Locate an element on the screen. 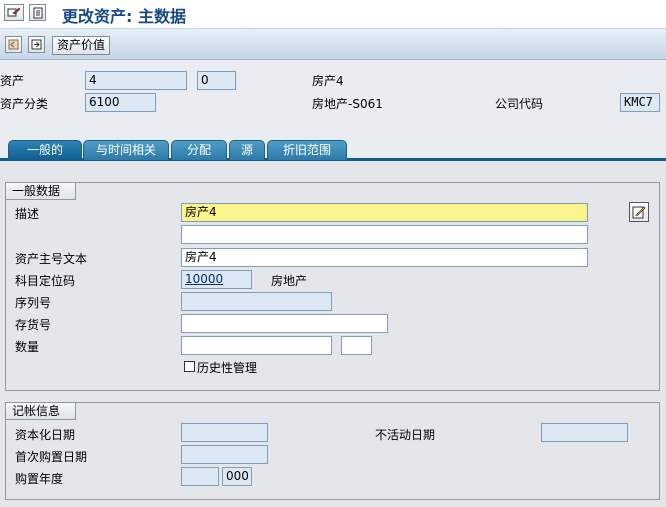  account-determination-field: 10000 is located at coordinates (216, 279).